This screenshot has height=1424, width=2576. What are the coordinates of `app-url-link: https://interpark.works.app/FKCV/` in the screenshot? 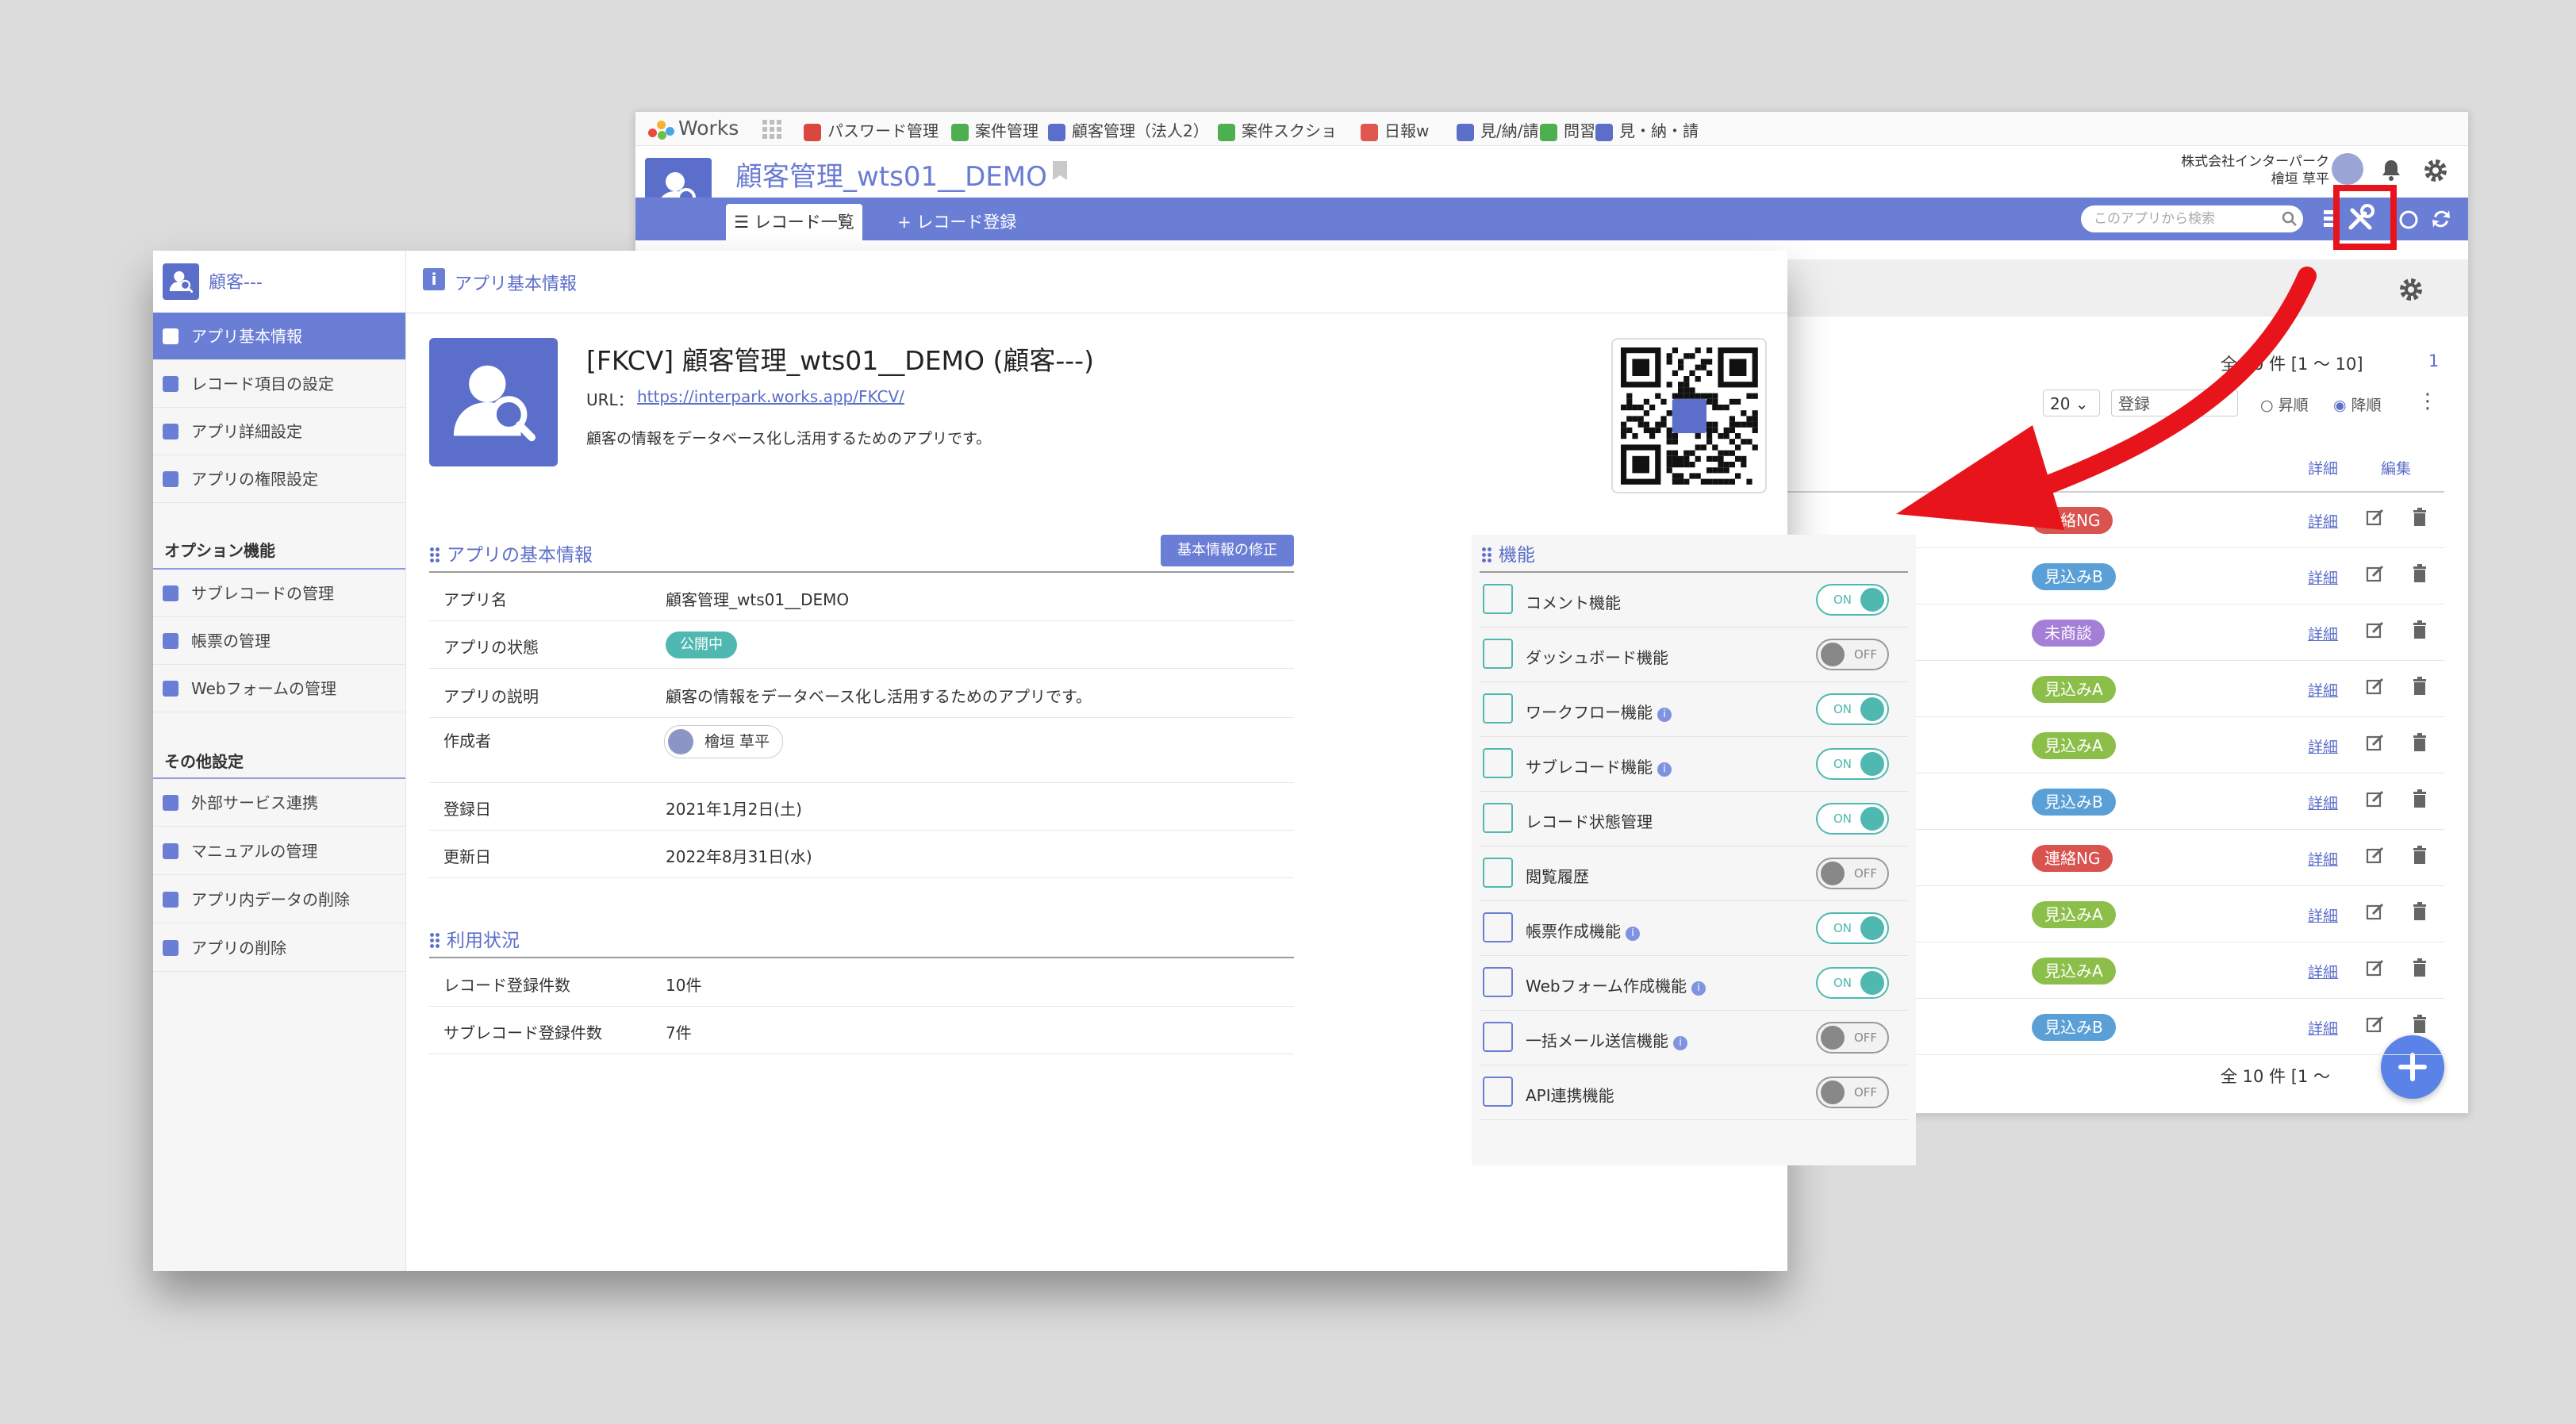 It's located at (770, 396).